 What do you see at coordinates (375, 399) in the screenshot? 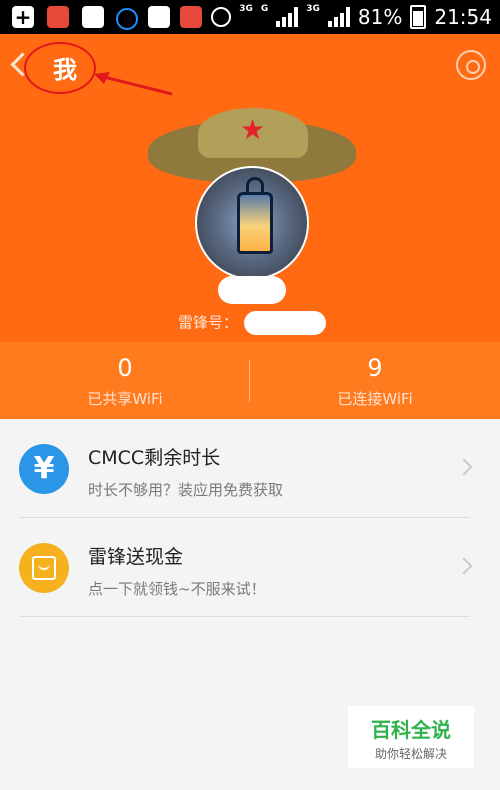
I see `connected-wifi-label: 已连接WiFi` at bounding box center [375, 399].